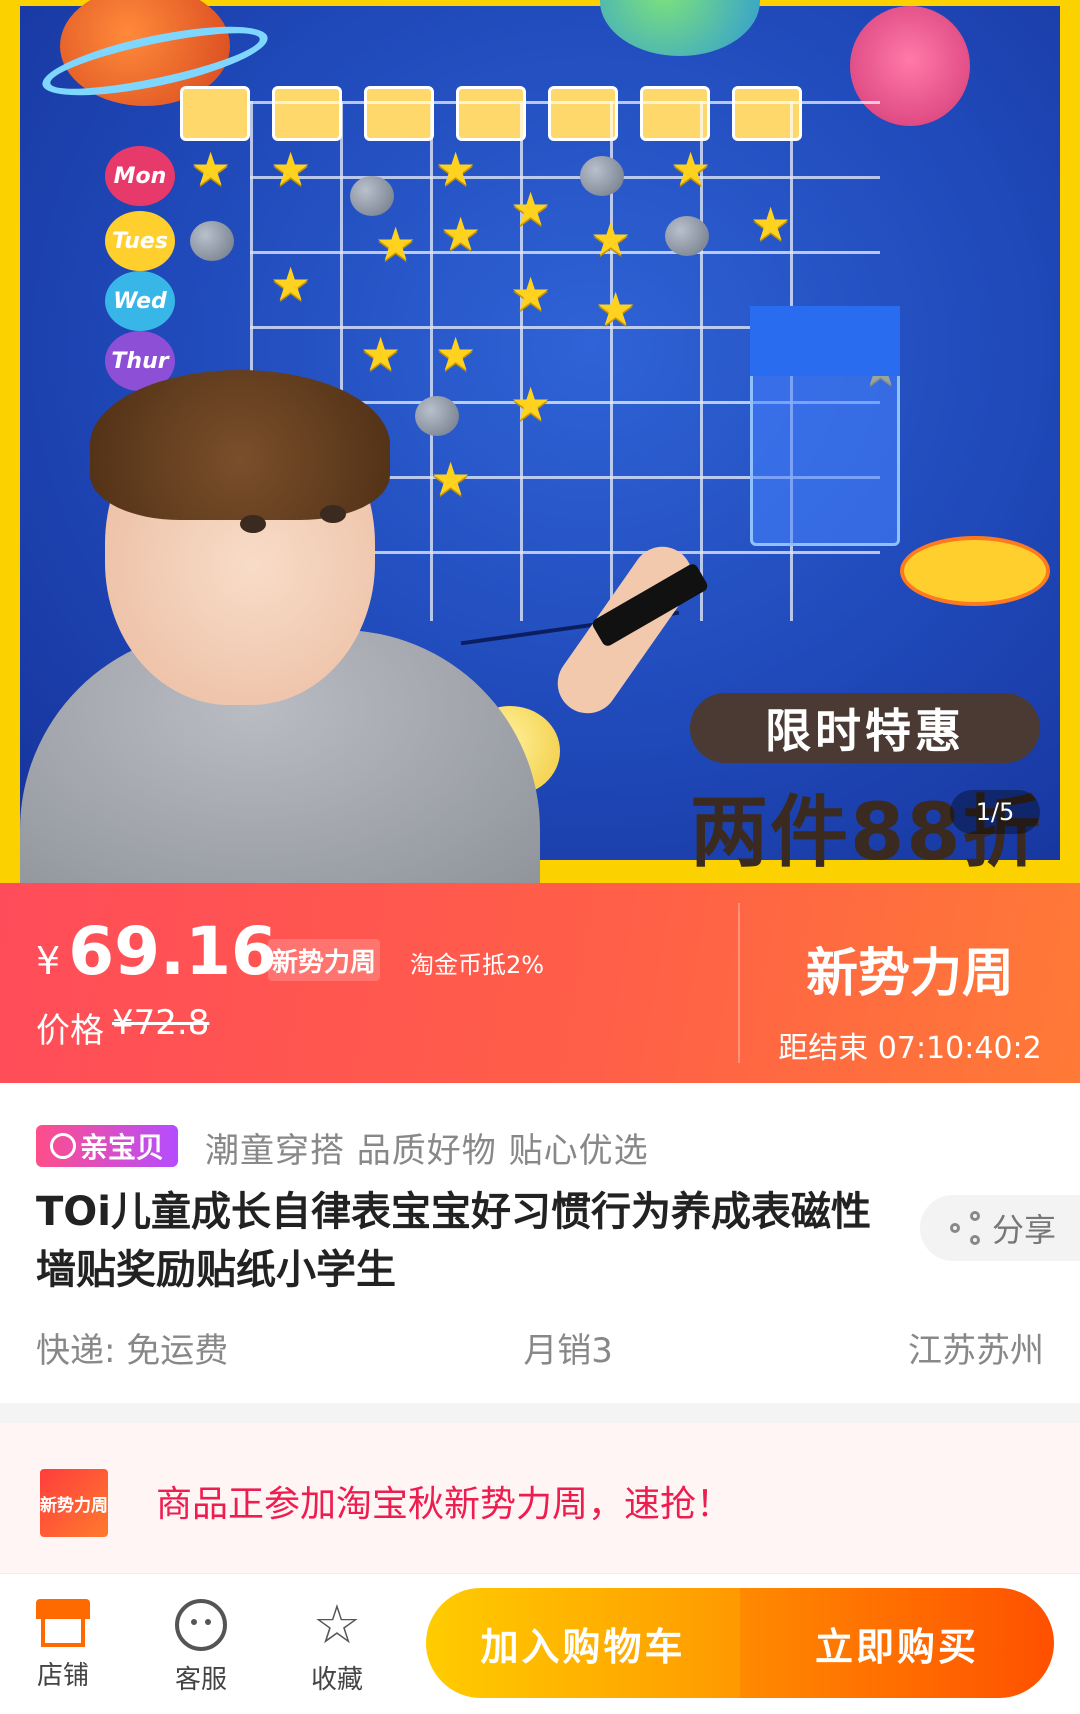 The width and height of the screenshot is (1080, 1714). I want to click on original-price: 价格 ¥72.8, so click(122, 1027).